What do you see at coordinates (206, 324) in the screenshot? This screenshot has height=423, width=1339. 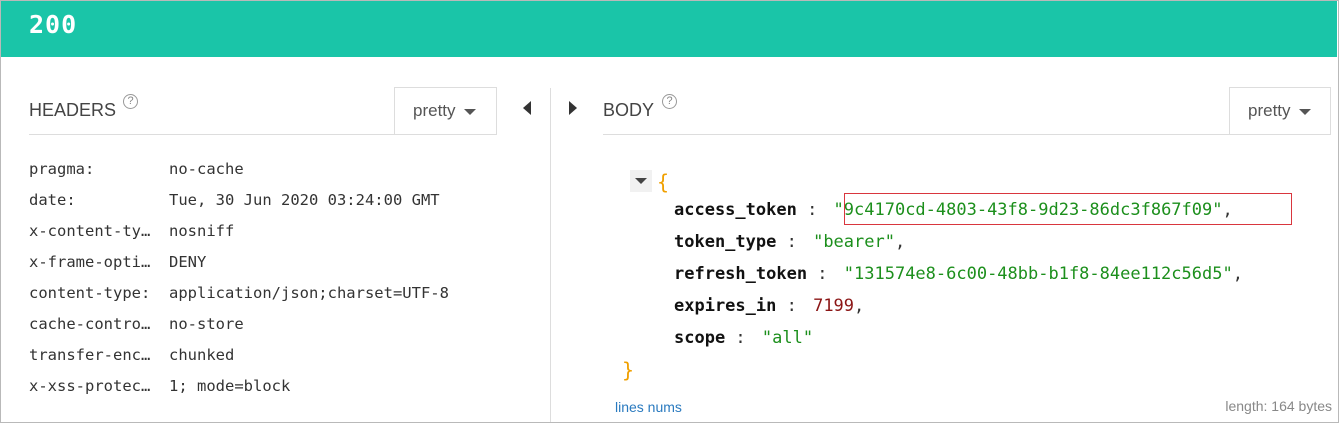 I see `header-value: no-store` at bounding box center [206, 324].